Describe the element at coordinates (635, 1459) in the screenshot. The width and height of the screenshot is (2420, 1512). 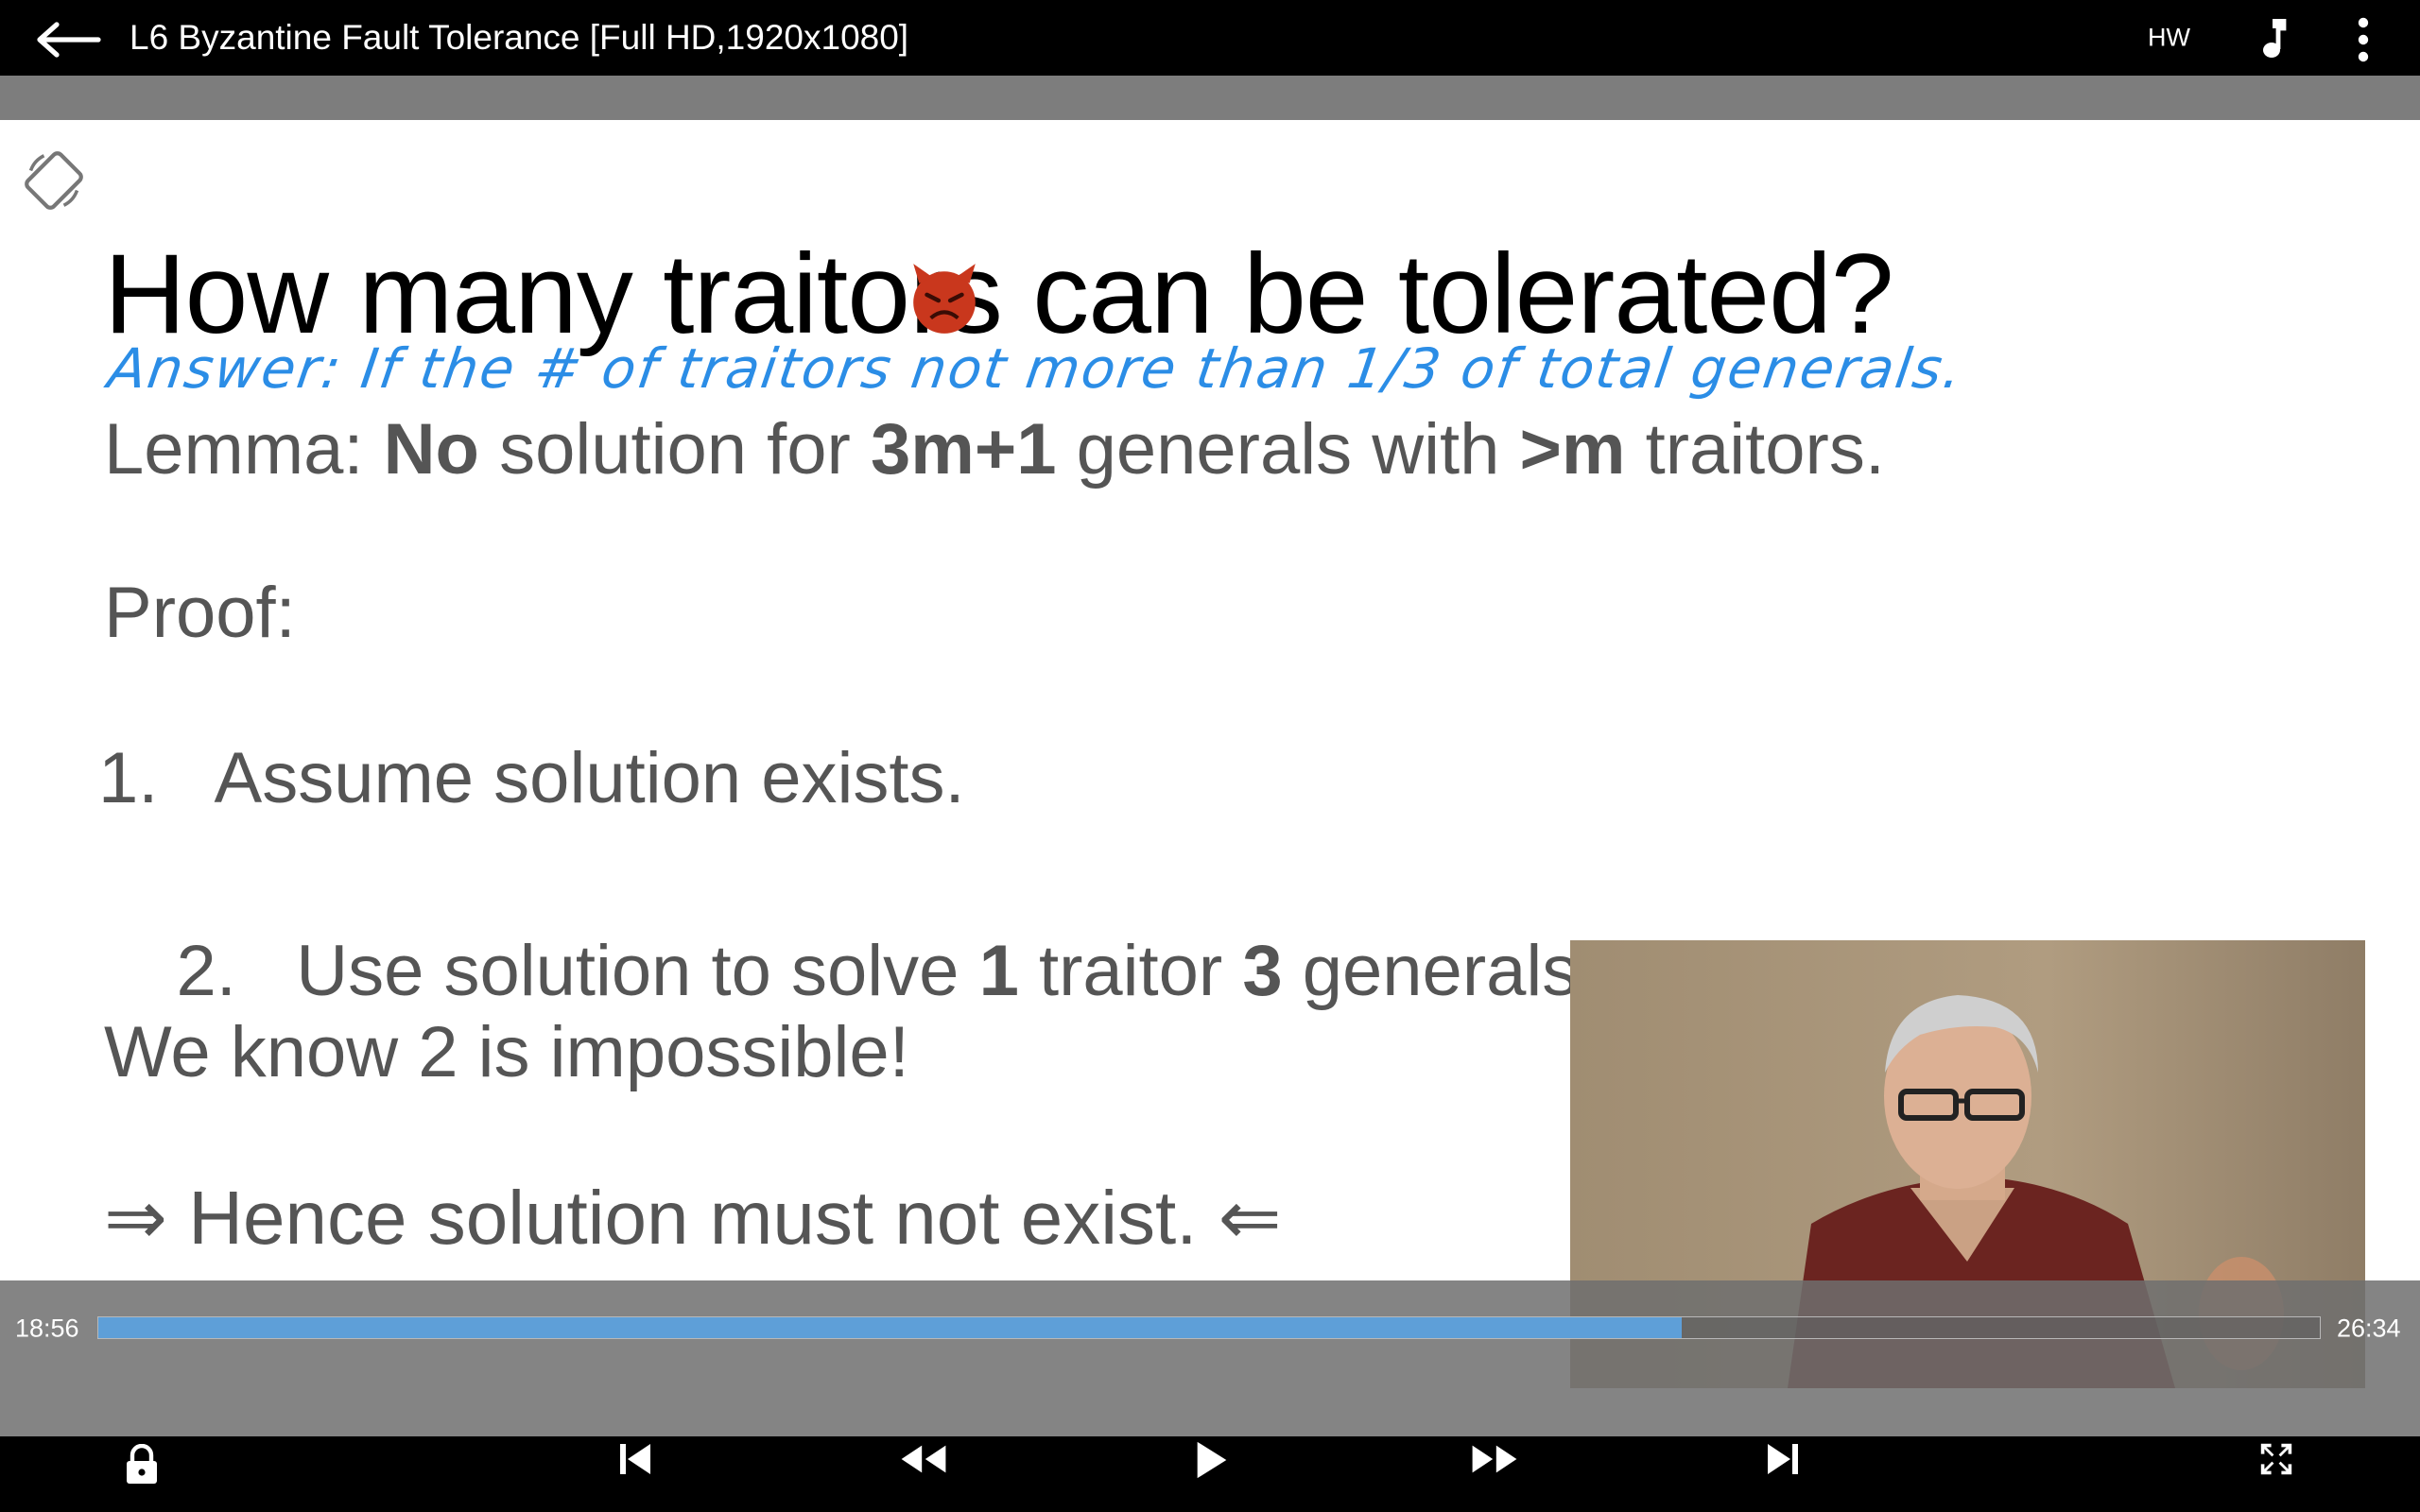
I see `skip-previous-icon` at that location.